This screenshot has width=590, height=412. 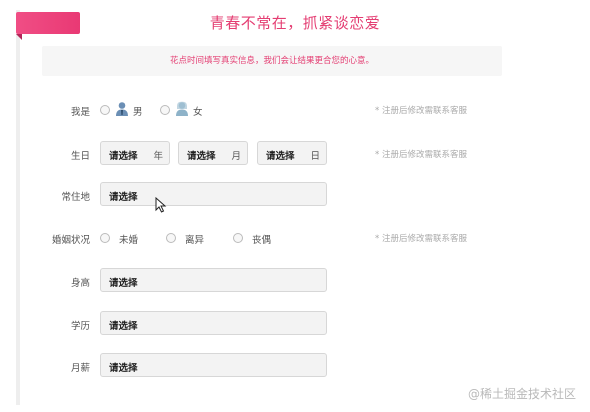 What do you see at coordinates (315, 156) in the screenshot?
I see `birth-day-unit: 日` at bounding box center [315, 156].